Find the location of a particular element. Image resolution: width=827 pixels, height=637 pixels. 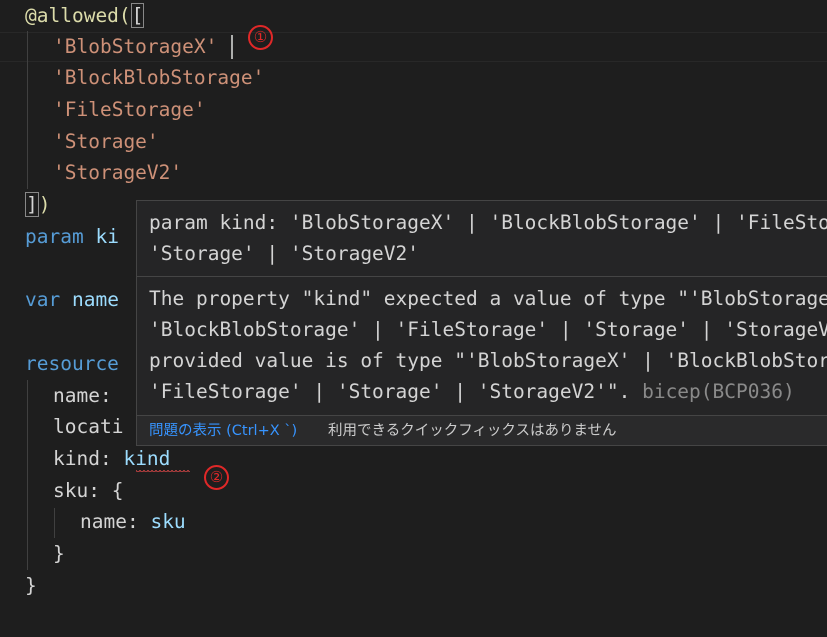

var-name: name is located at coordinates (95, 299).